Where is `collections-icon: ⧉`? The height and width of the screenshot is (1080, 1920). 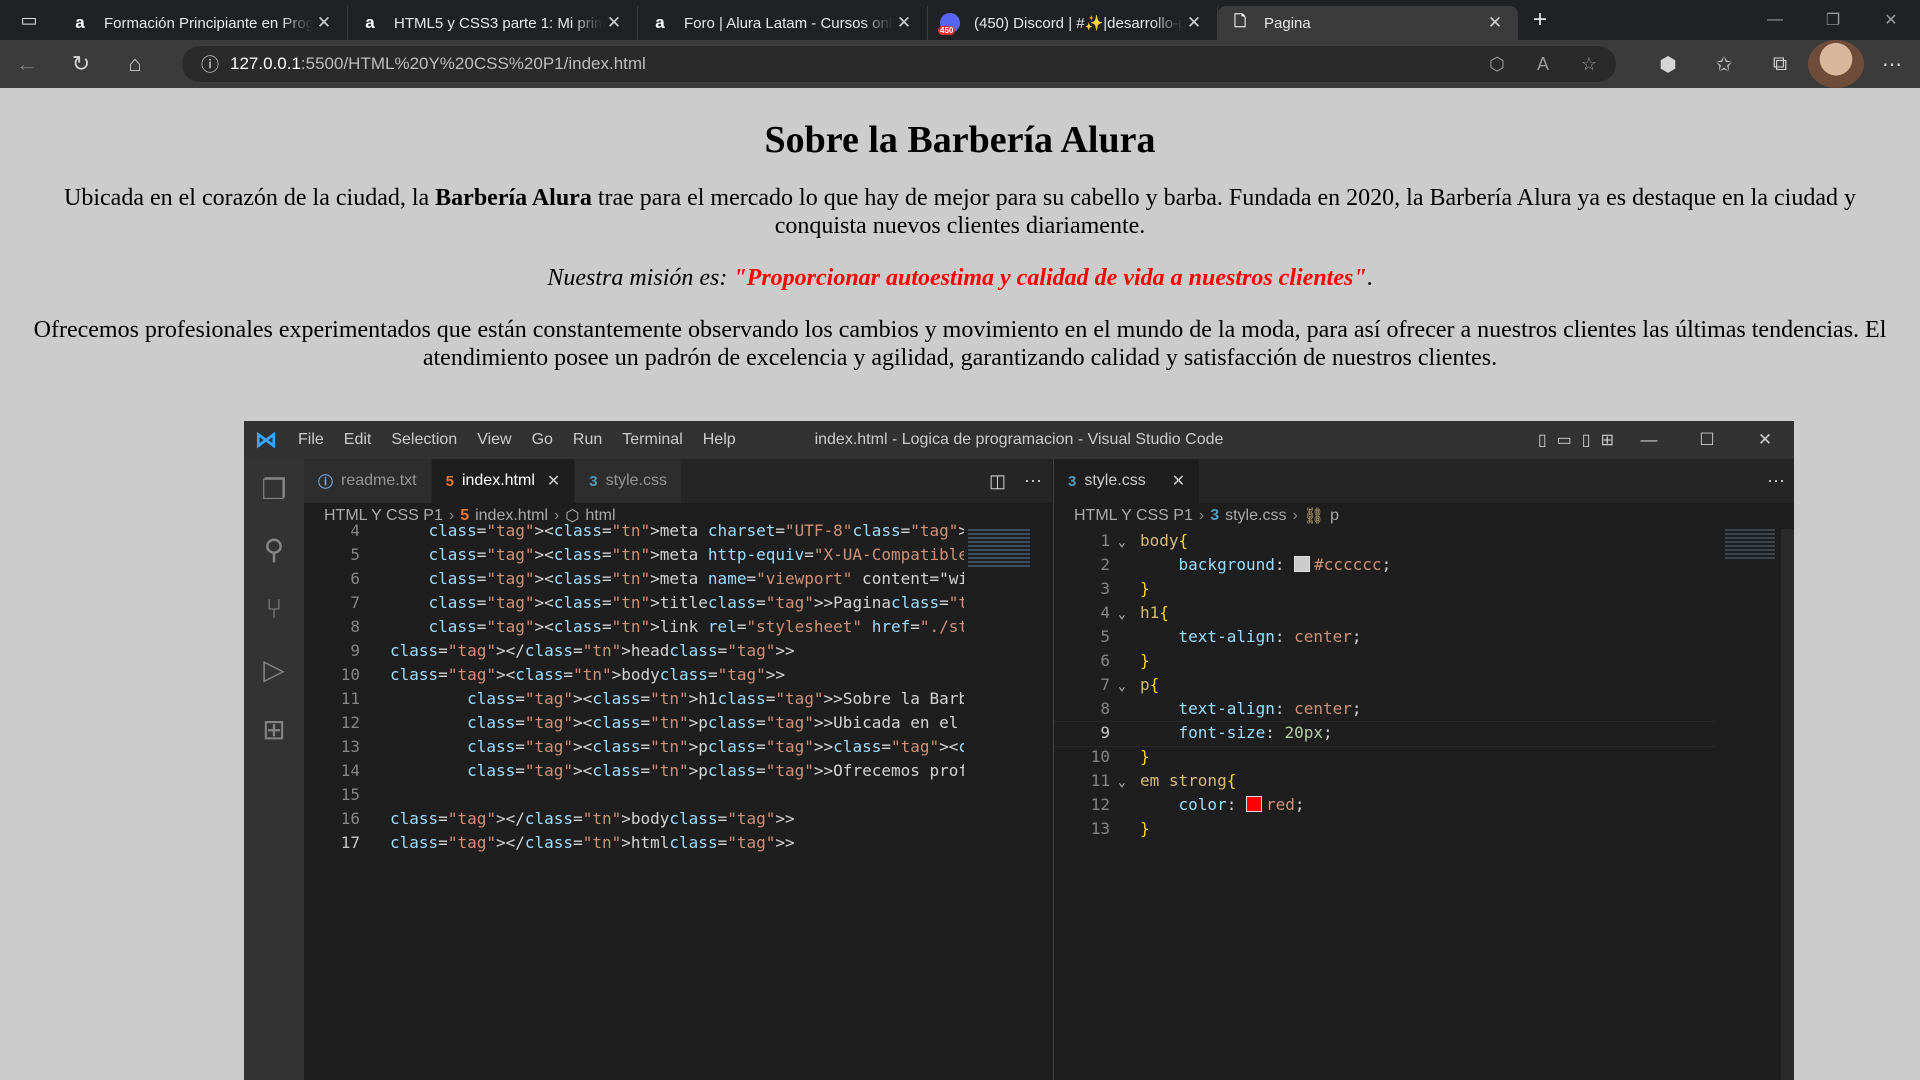
collections-icon: ⧉ is located at coordinates (1780, 64).